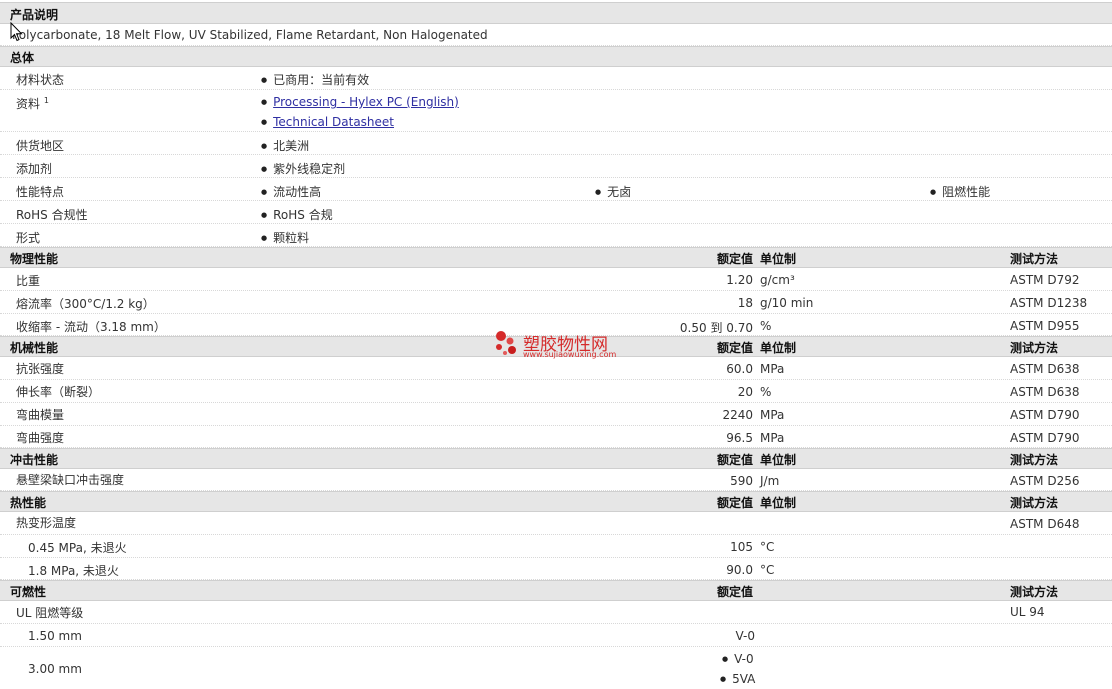 The image size is (1112, 689). Describe the element at coordinates (73, 571) in the screenshot. I see `condition-name: 1.8 MPa, 未退火` at that location.